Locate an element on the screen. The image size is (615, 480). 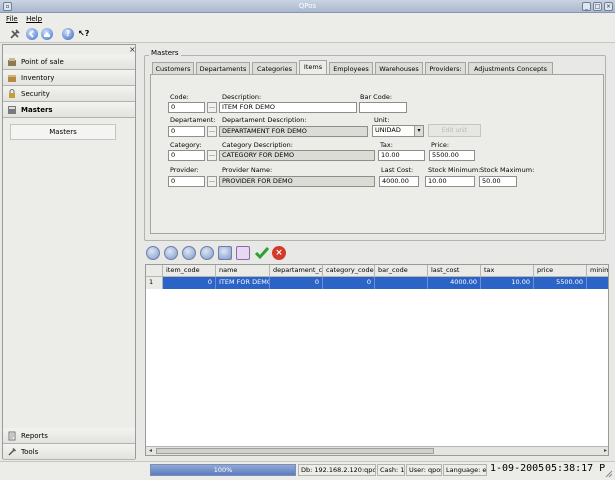
sidebar-item-label: Point of sale is located at coordinates (42, 62).